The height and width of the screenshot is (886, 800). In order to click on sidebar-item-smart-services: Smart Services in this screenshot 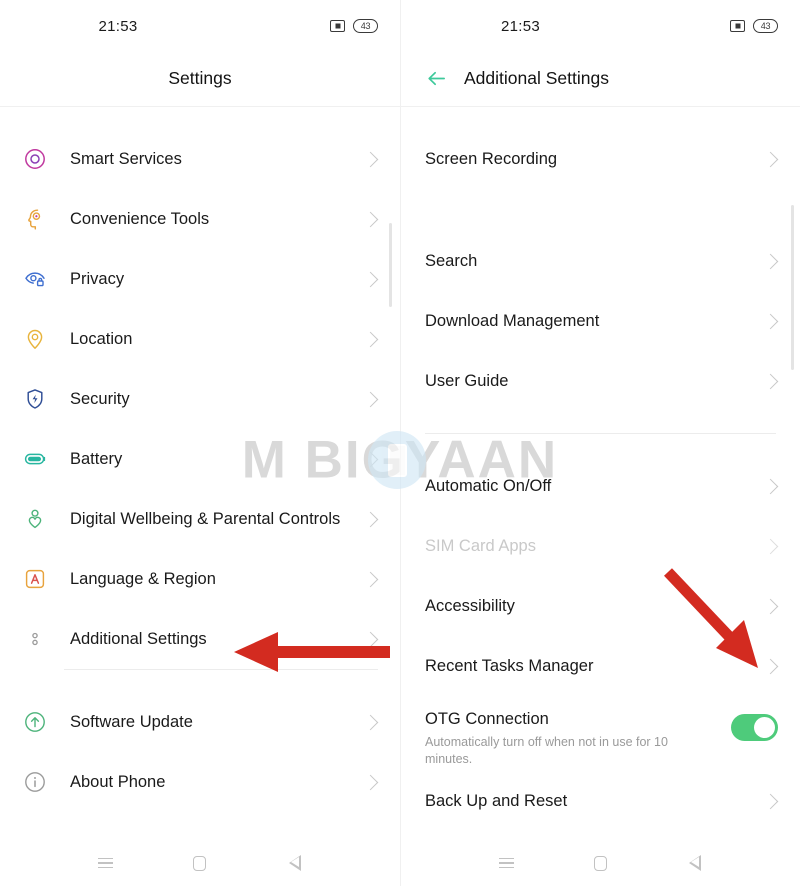, I will do `click(200, 159)`.